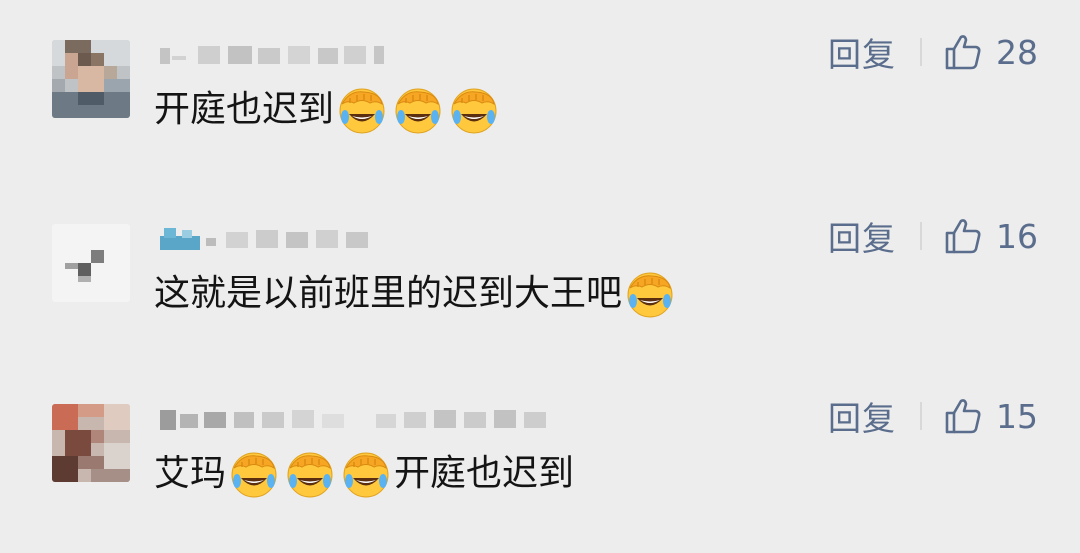 This screenshot has height=553, width=1080. Describe the element at coordinates (244, 109) in the screenshot. I see `comment-text-before: 开庭也迟到` at that location.